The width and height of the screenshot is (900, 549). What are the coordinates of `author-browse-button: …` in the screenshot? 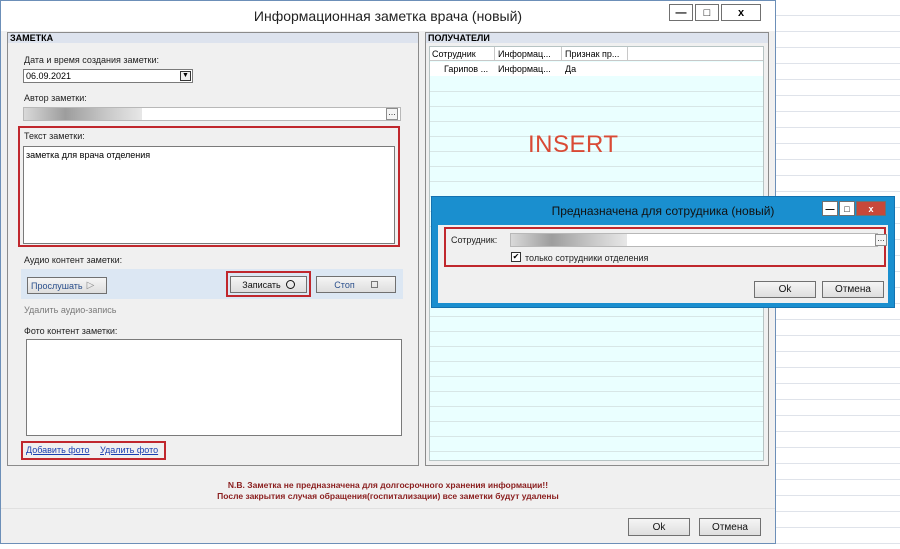 It's located at (392, 114).